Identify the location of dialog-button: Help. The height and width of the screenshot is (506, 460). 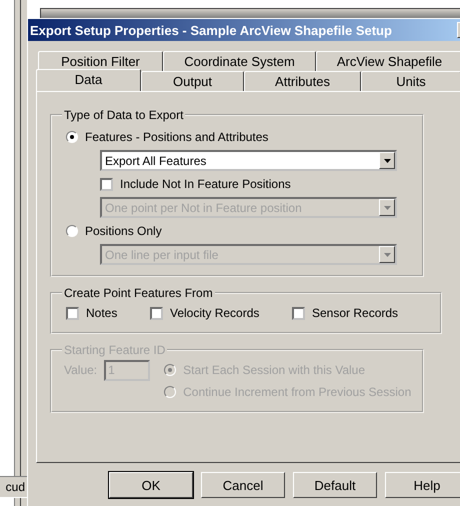
(422, 485).